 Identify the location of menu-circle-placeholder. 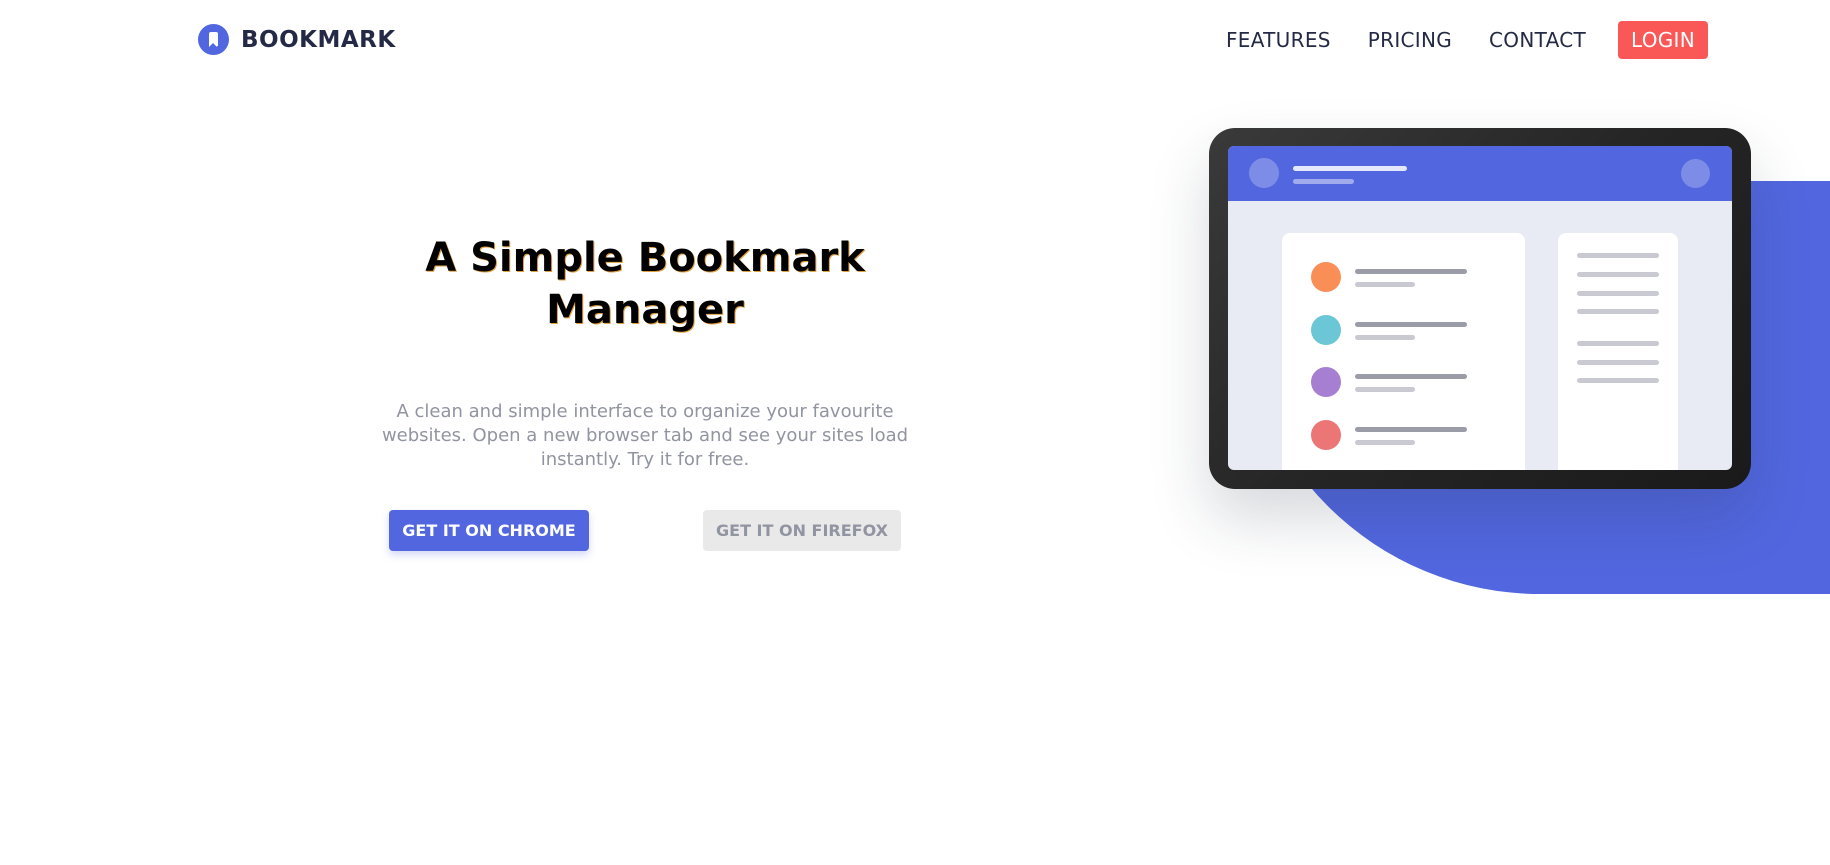
(1695, 173).